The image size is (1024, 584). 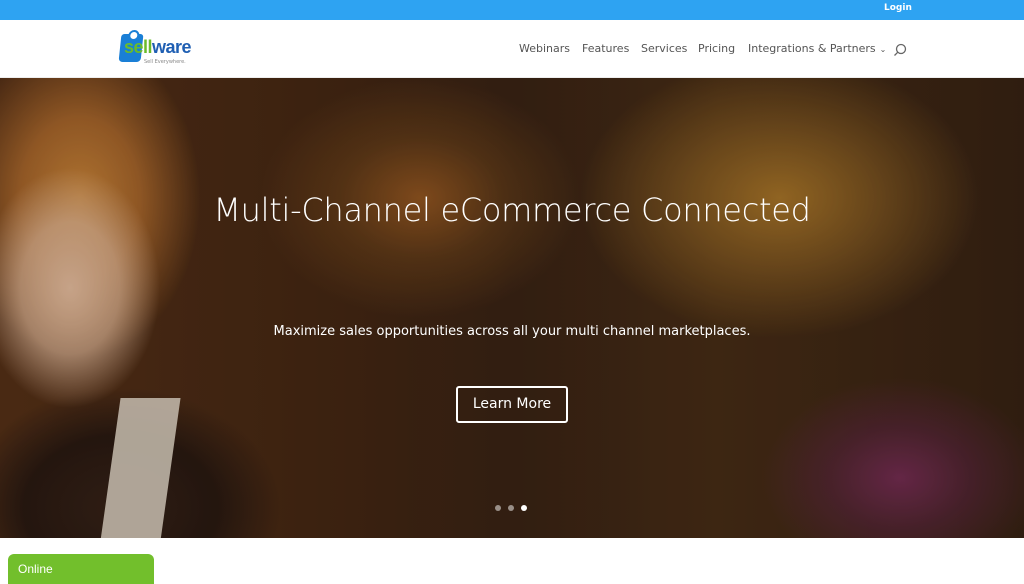 What do you see at coordinates (81, 569) in the screenshot?
I see `live-chat-widget: Online` at bounding box center [81, 569].